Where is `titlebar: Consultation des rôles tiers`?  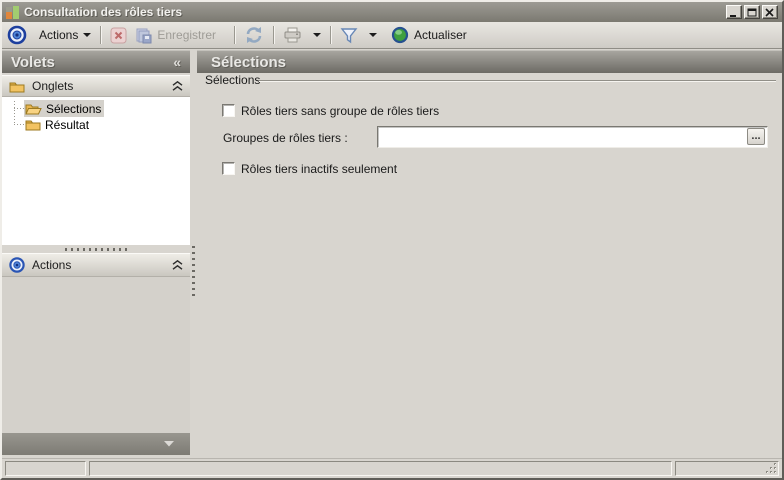
titlebar: Consultation des rôles tiers is located at coordinates (392, 12).